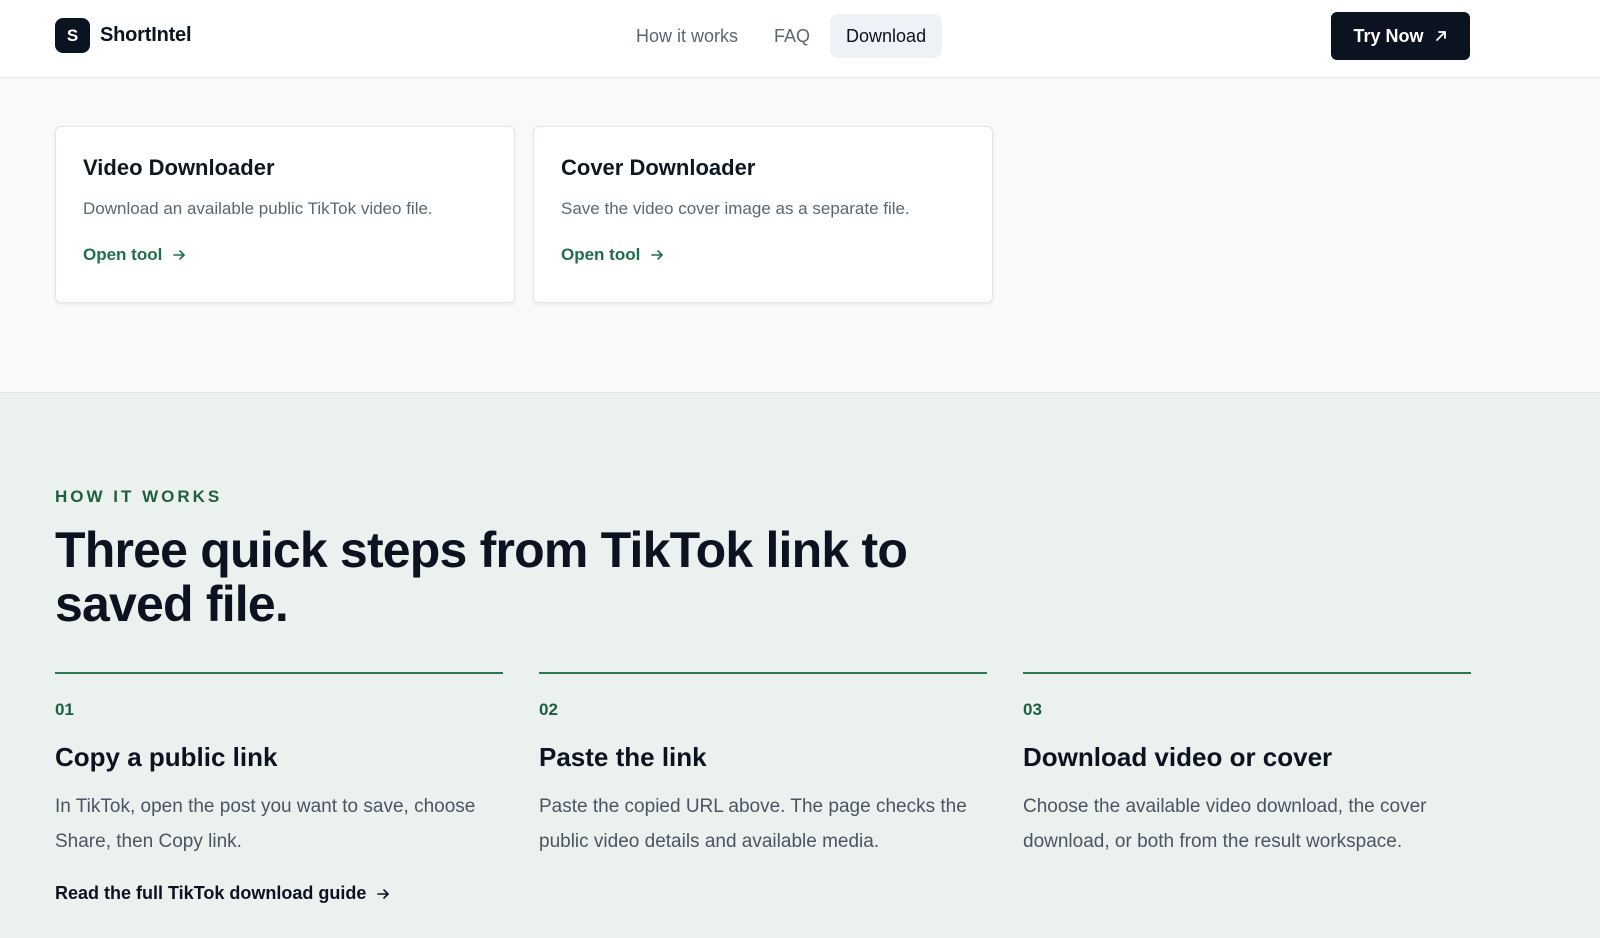 Image resolution: width=1600 pixels, height=938 pixels. Describe the element at coordinates (658, 167) in the screenshot. I see `tool-card-title: Cover Downloader` at that location.